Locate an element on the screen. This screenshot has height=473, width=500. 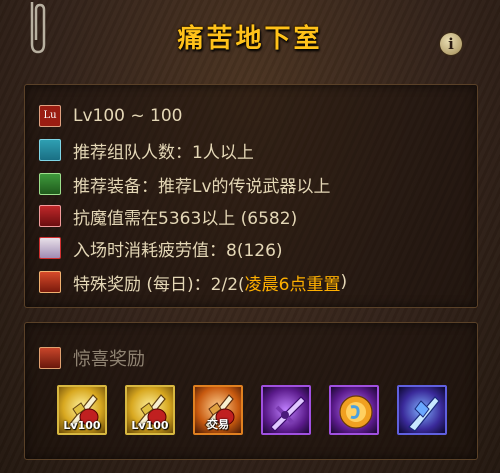
reward-item-weapon-box-tradable: 交易 is located at coordinates (218, 410).